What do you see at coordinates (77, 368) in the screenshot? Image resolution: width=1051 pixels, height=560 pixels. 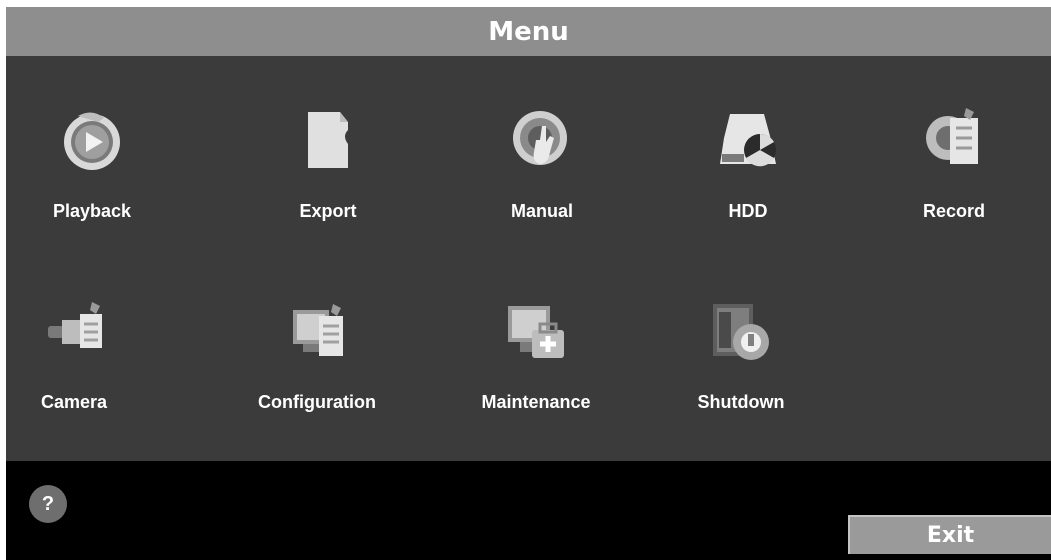 I see `menu-item-camera: Camera` at bounding box center [77, 368].